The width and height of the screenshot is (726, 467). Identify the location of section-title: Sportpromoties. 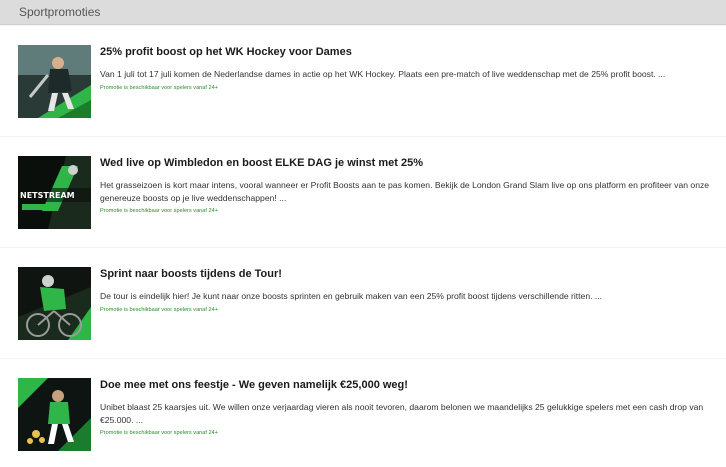
(60, 12).